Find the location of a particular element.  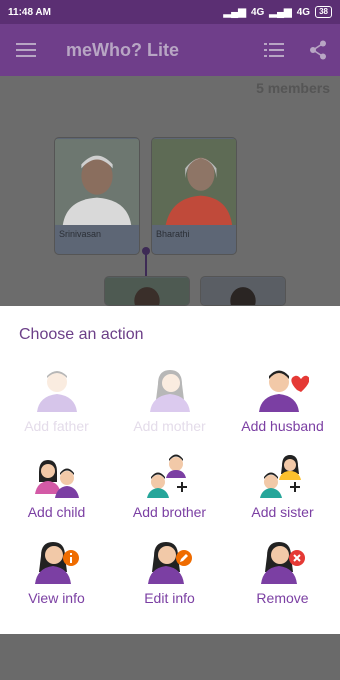

member-count: 5 members is located at coordinates (293, 88).